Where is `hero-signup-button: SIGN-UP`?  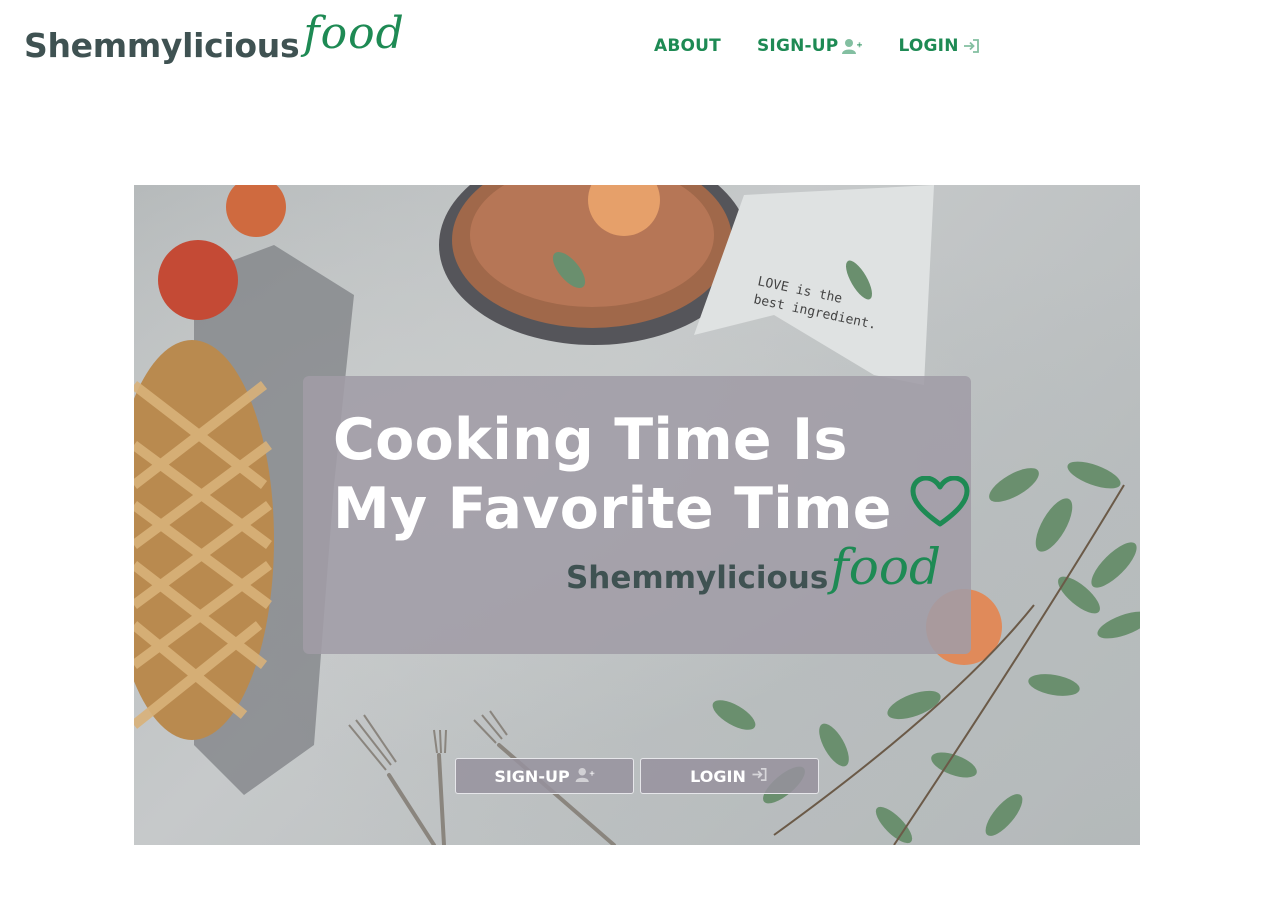 hero-signup-button: SIGN-UP is located at coordinates (544, 776).